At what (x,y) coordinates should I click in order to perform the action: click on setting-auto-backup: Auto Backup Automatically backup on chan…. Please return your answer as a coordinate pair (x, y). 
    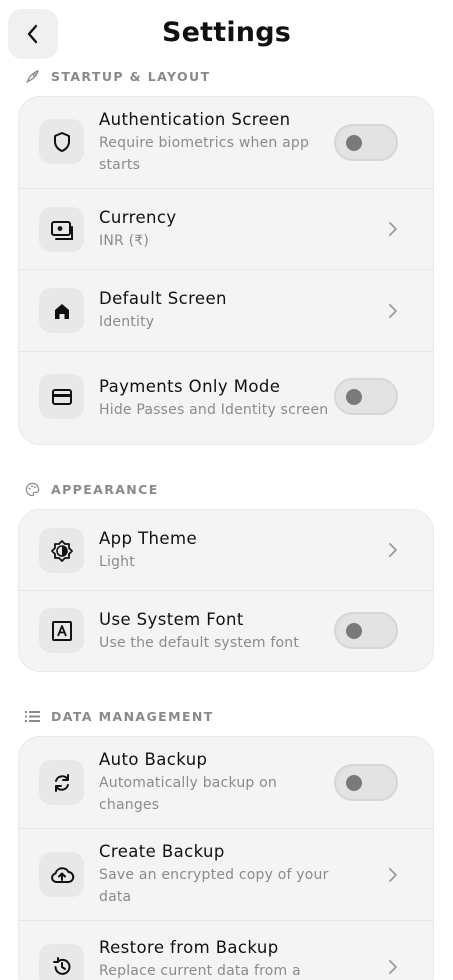
    Looking at the image, I should click on (226, 783).